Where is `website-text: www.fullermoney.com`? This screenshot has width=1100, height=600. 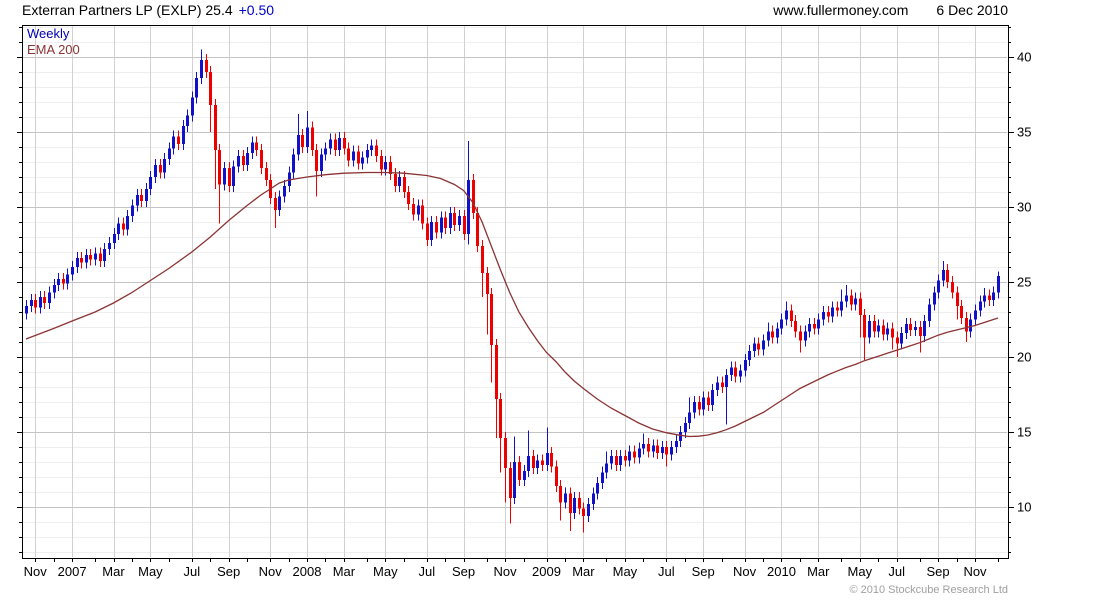
website-text: www.fullermoney.com is located at coordinates (841, 10).